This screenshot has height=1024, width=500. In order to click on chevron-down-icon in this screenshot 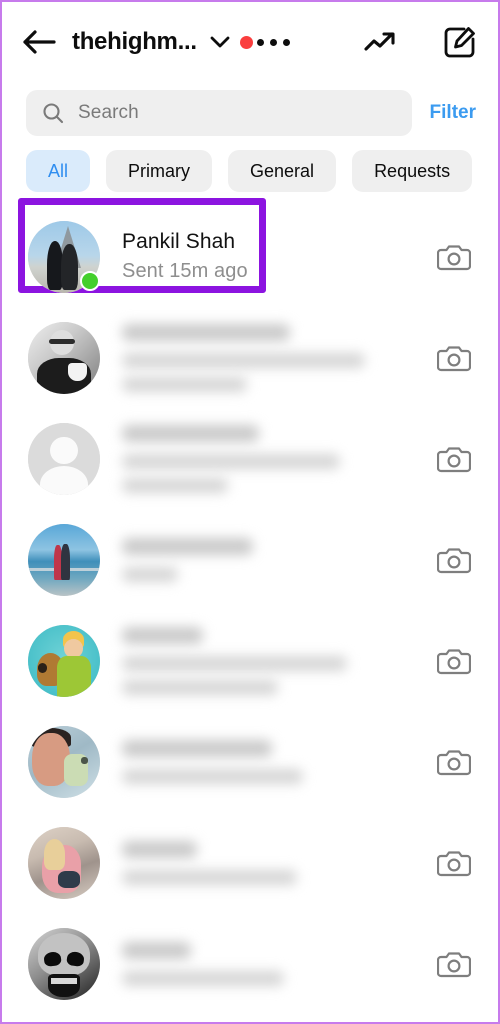, I will do `click(220, 41)`.